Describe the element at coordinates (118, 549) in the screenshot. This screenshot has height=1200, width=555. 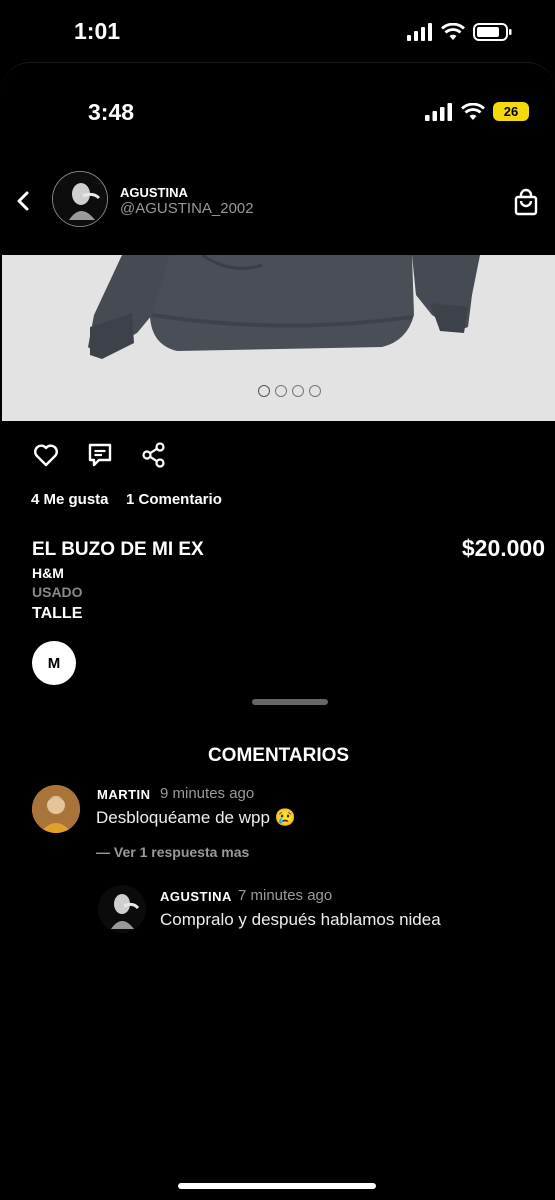
I see `product-title: EL BUZO DE MI EX` at that location.